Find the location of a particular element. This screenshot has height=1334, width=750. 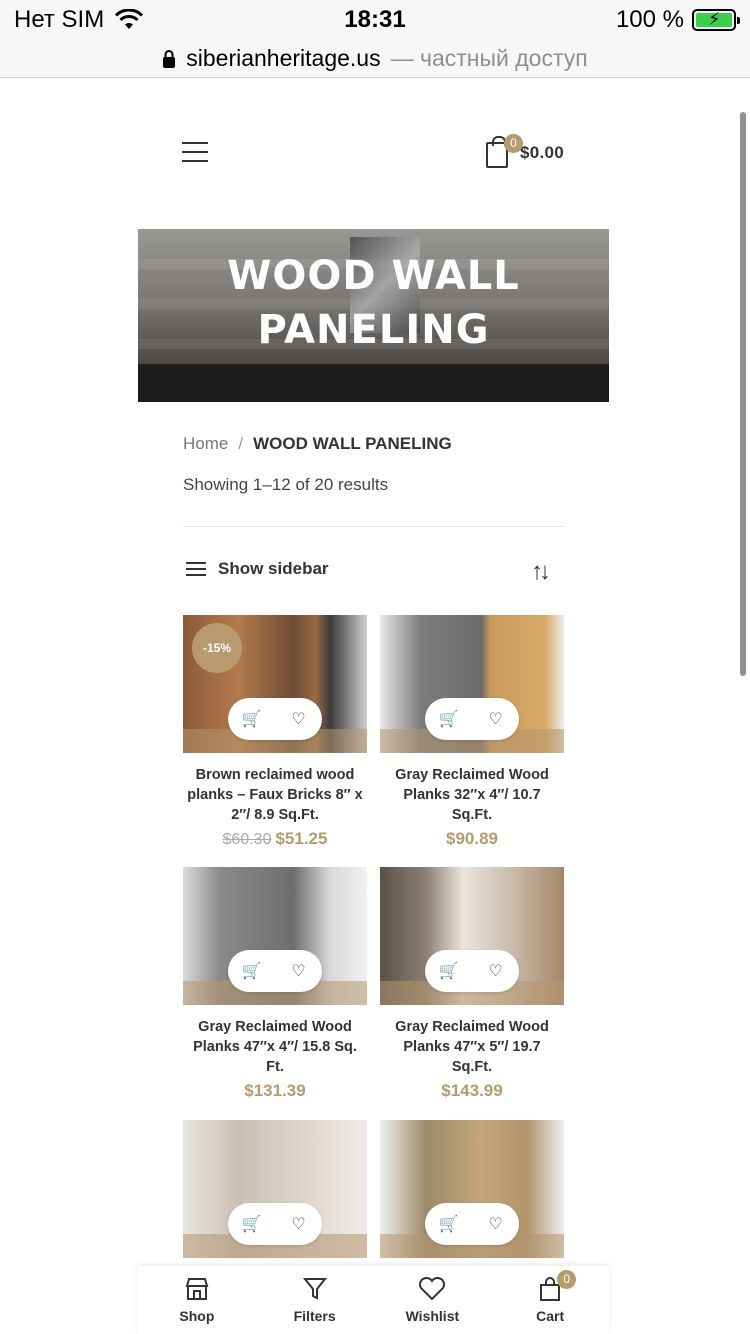

lock-icon is located at coordinates (169, 58).